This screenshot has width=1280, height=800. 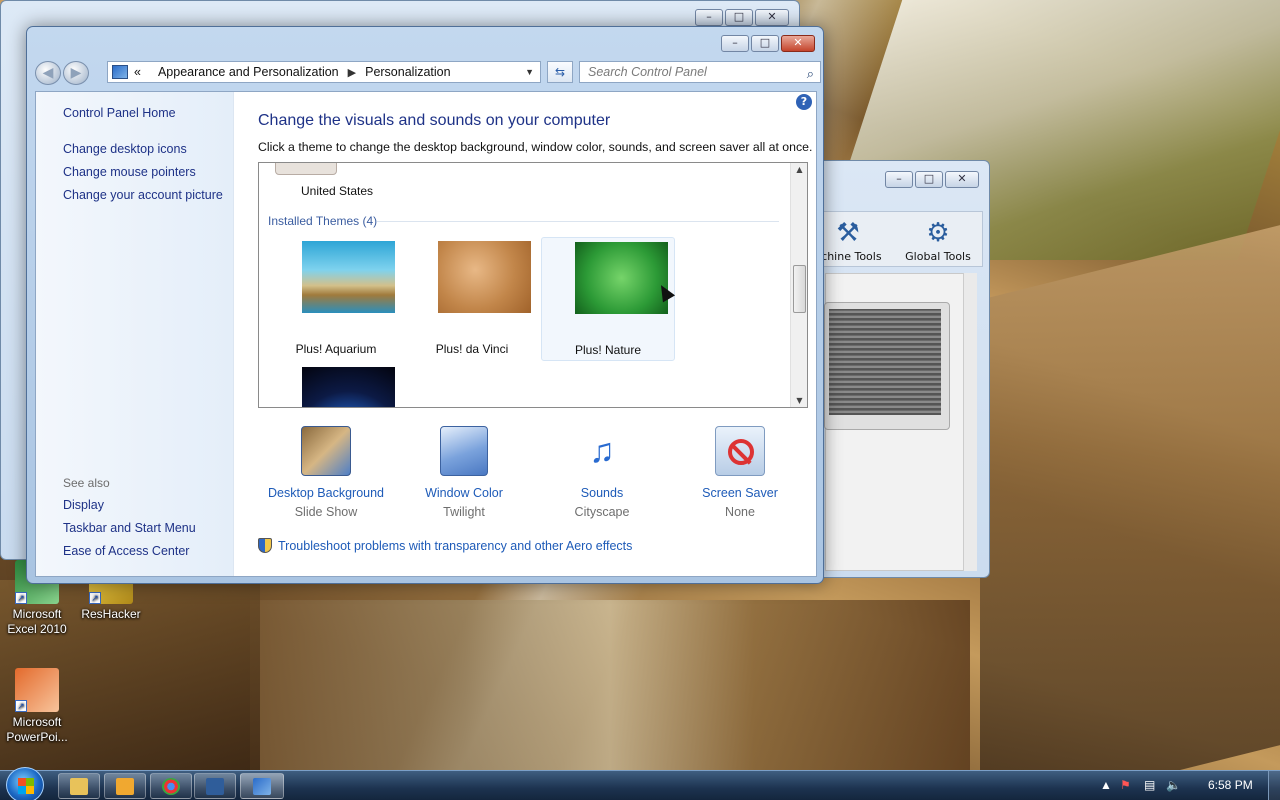 What do you see at coordinates (804, 102) in the screenshot?
I see `help-icon: ?` at bounding box center [804, 102].